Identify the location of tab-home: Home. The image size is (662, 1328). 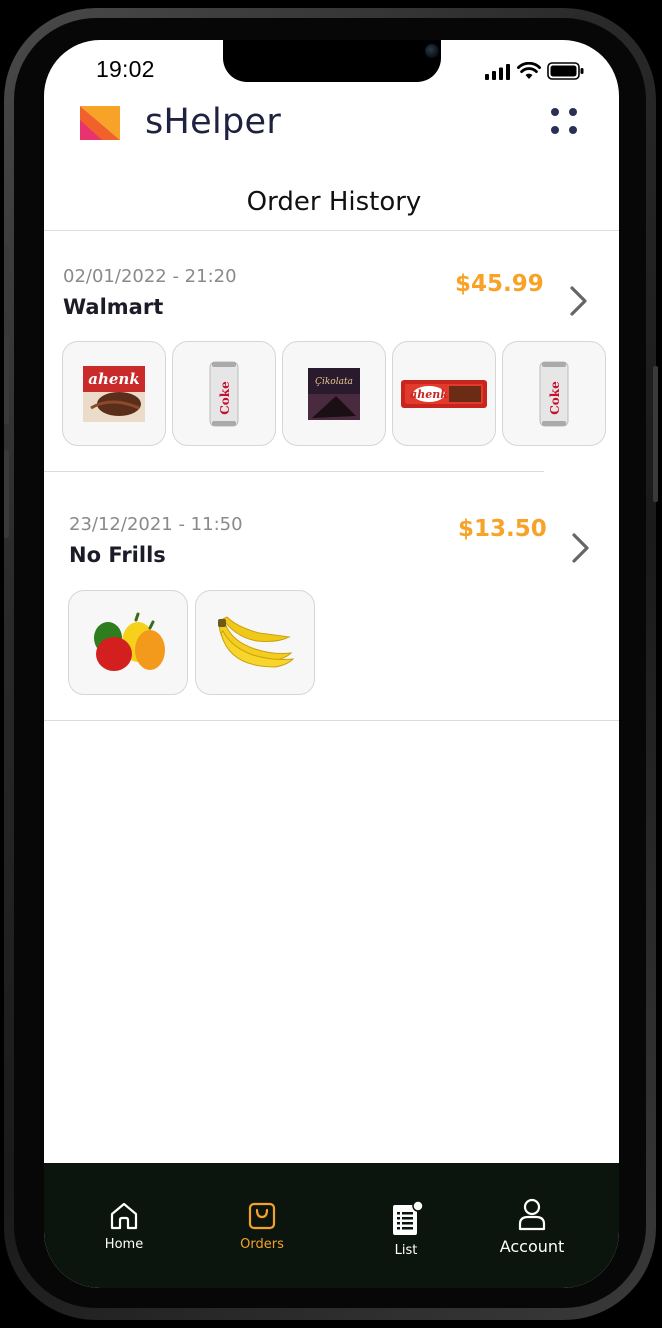
(124, 1226).